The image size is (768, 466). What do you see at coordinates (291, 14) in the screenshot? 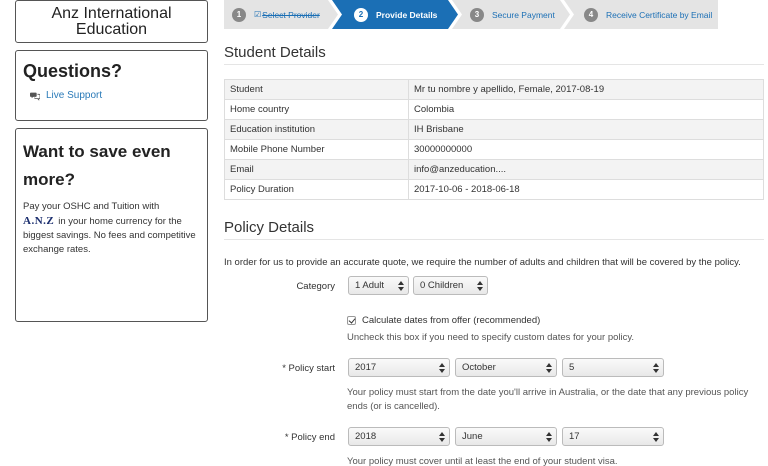
I see `step-1-label: Select Provider` at bounding box center [291, 14].